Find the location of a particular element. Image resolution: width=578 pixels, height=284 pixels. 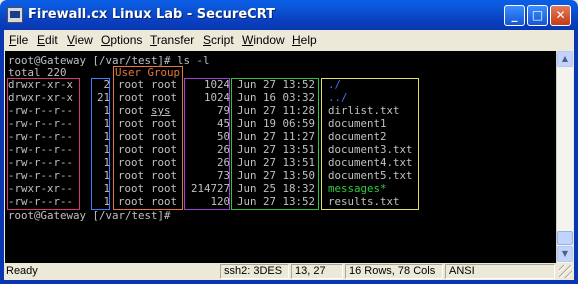

menu-view: View is located at coordinates (80, 40).